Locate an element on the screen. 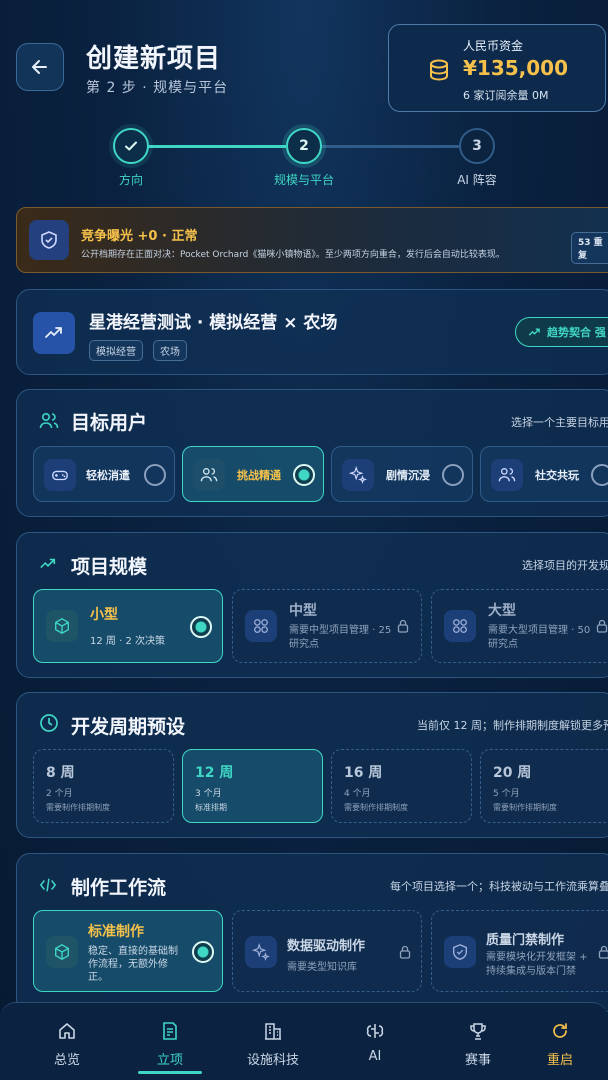  nav-label: 总览 is located at coordinates (66, 1060).